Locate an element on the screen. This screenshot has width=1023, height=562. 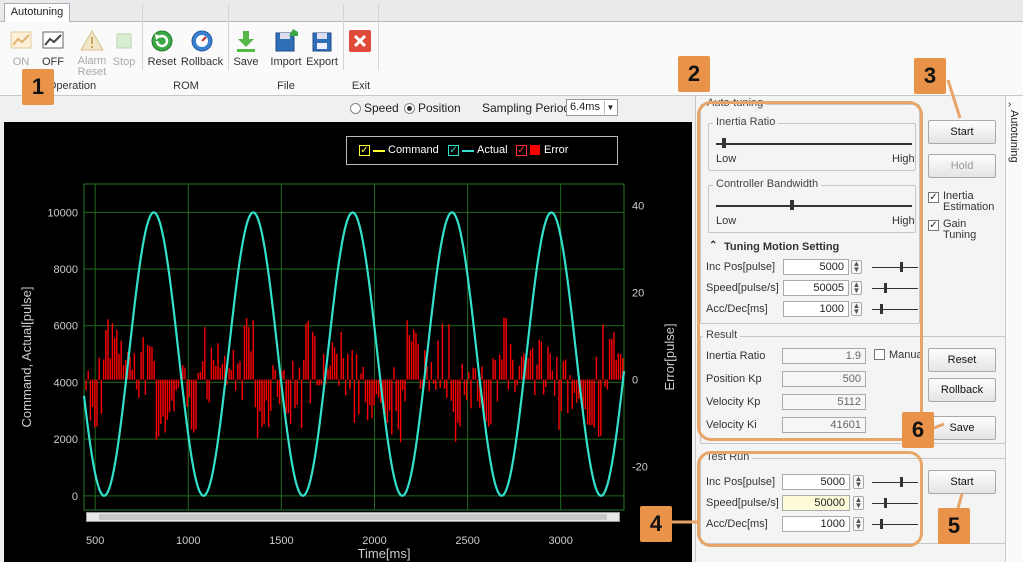
callout-badge-2: 2 is located at coordinates (694, 74).